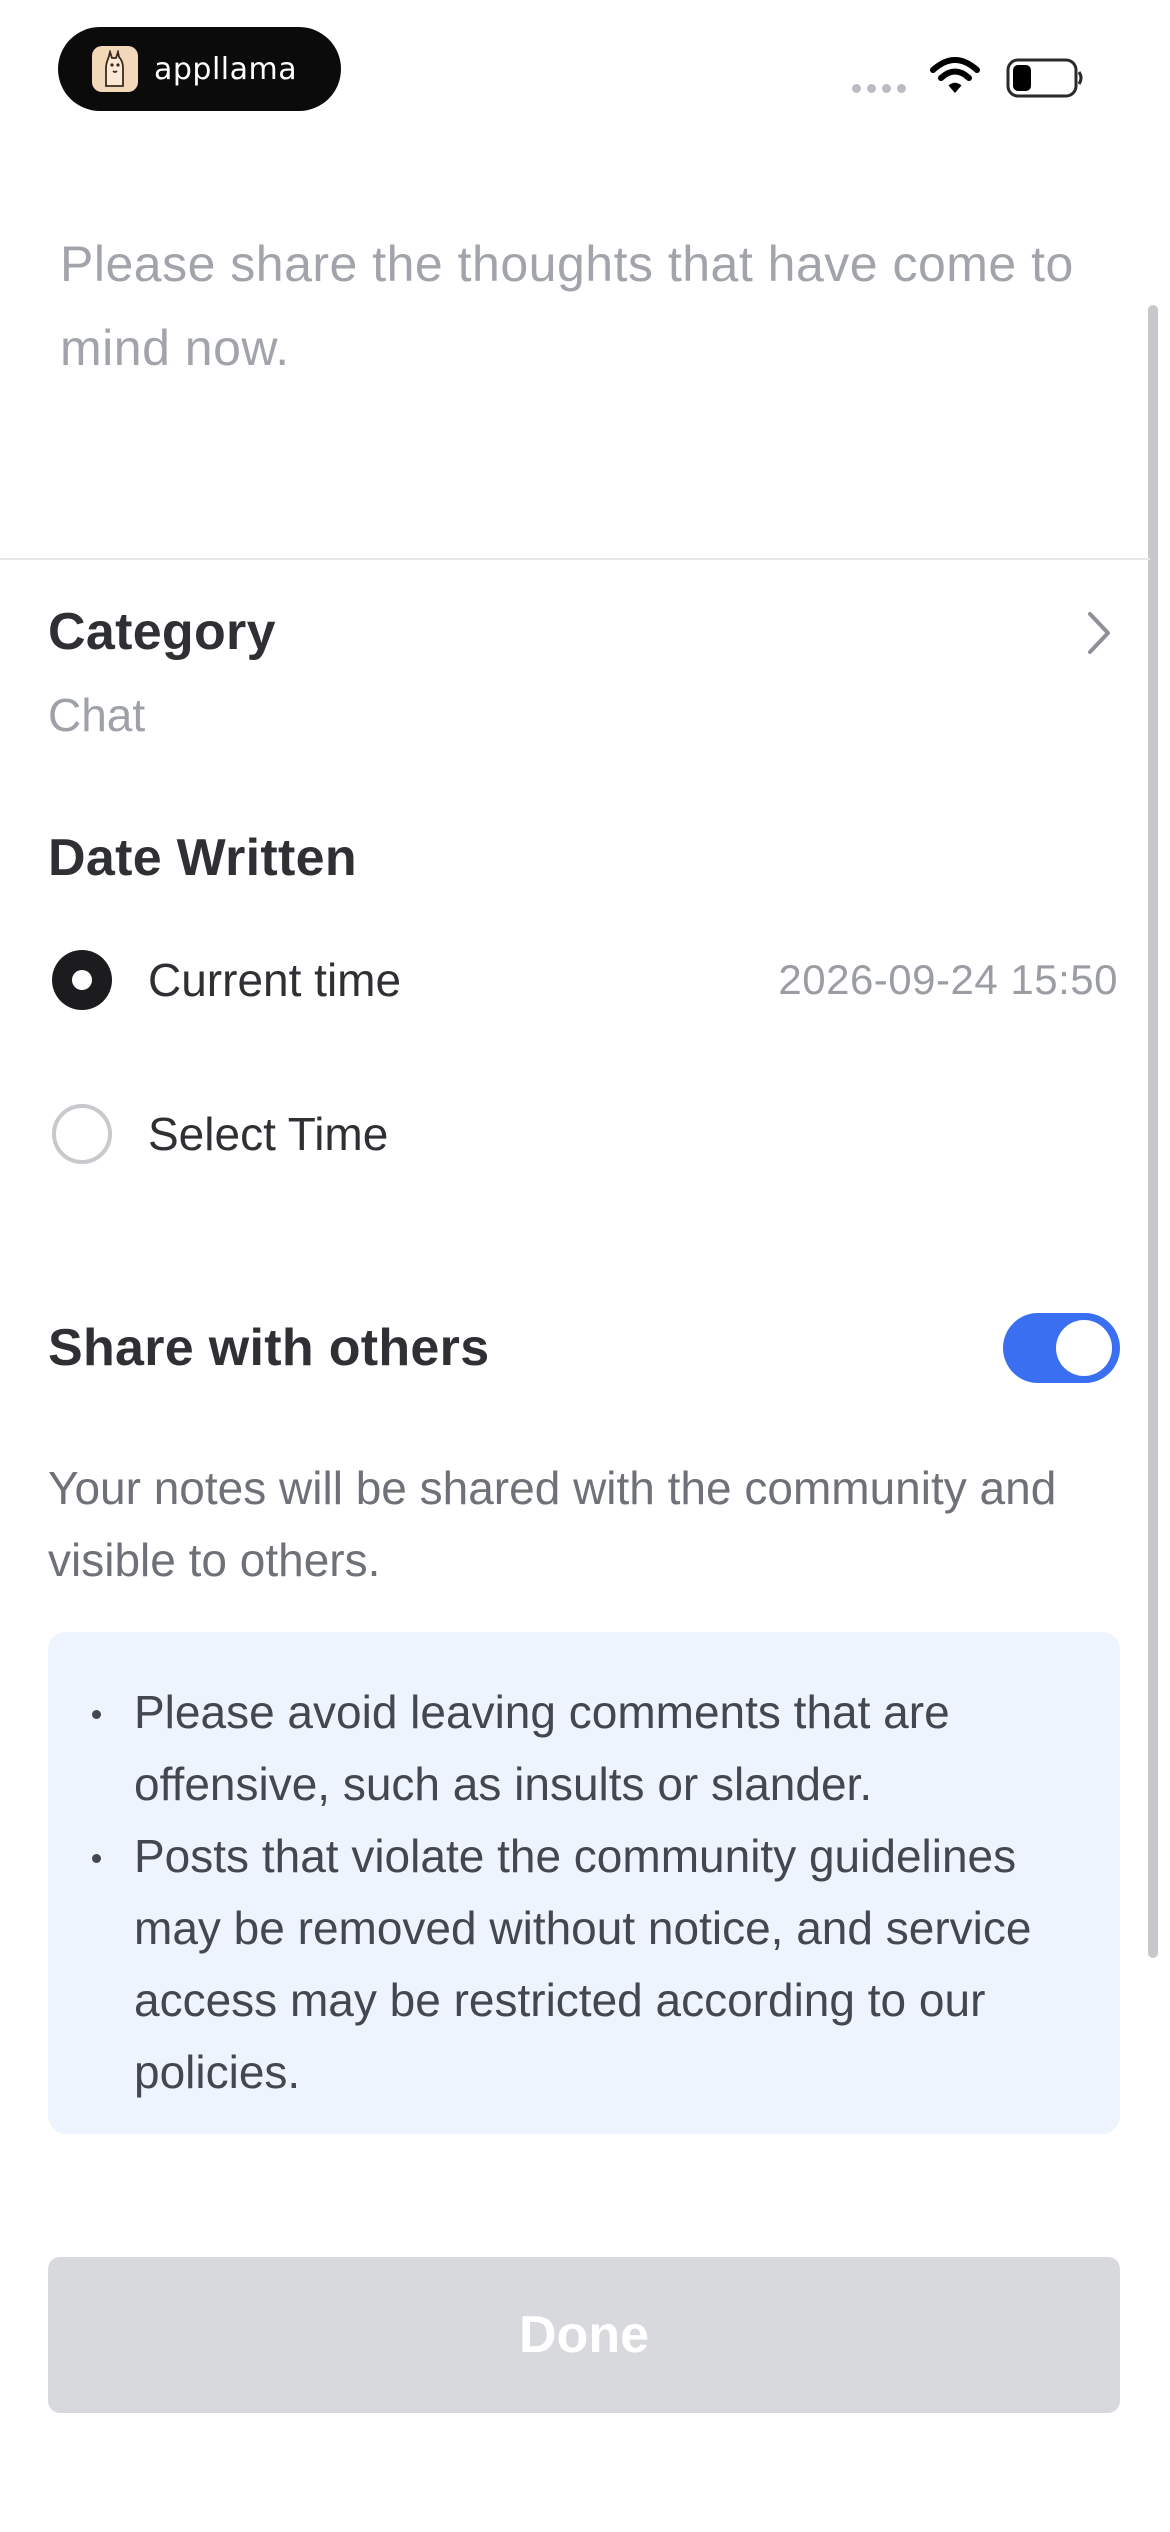  Describe the element at coordinates (82, 1134) in the screenshot. I see `radio-unselected` at that location.